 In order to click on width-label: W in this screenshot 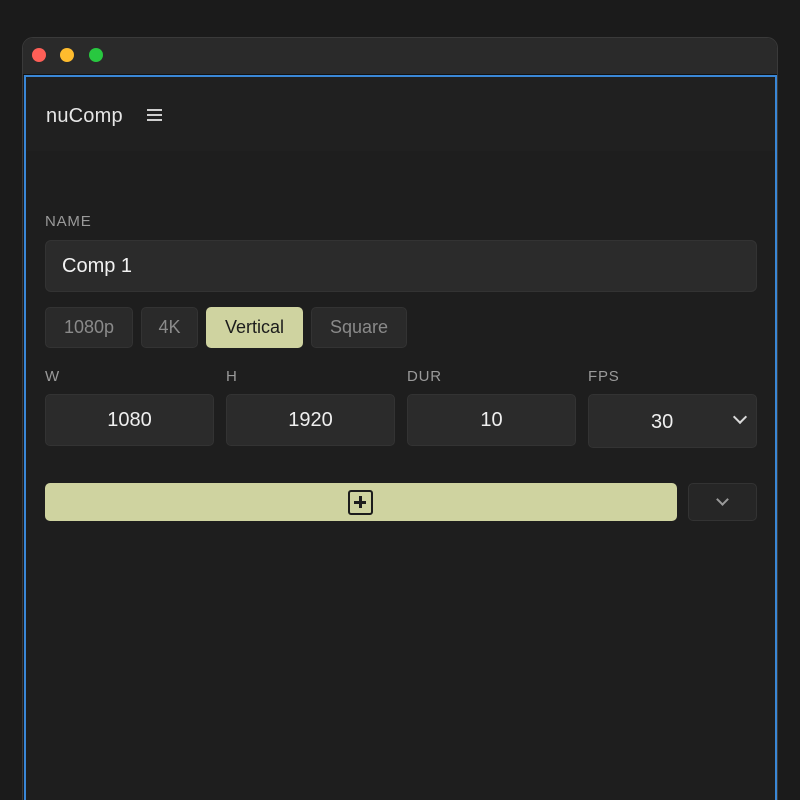, I will do `click(52, 376)`.